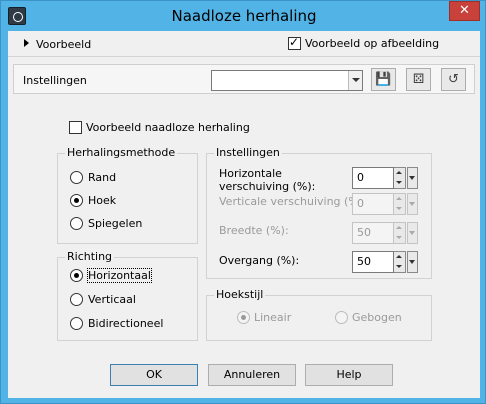  I want to click on radio-verticaal-label: Verticaal, so click(112, 299).